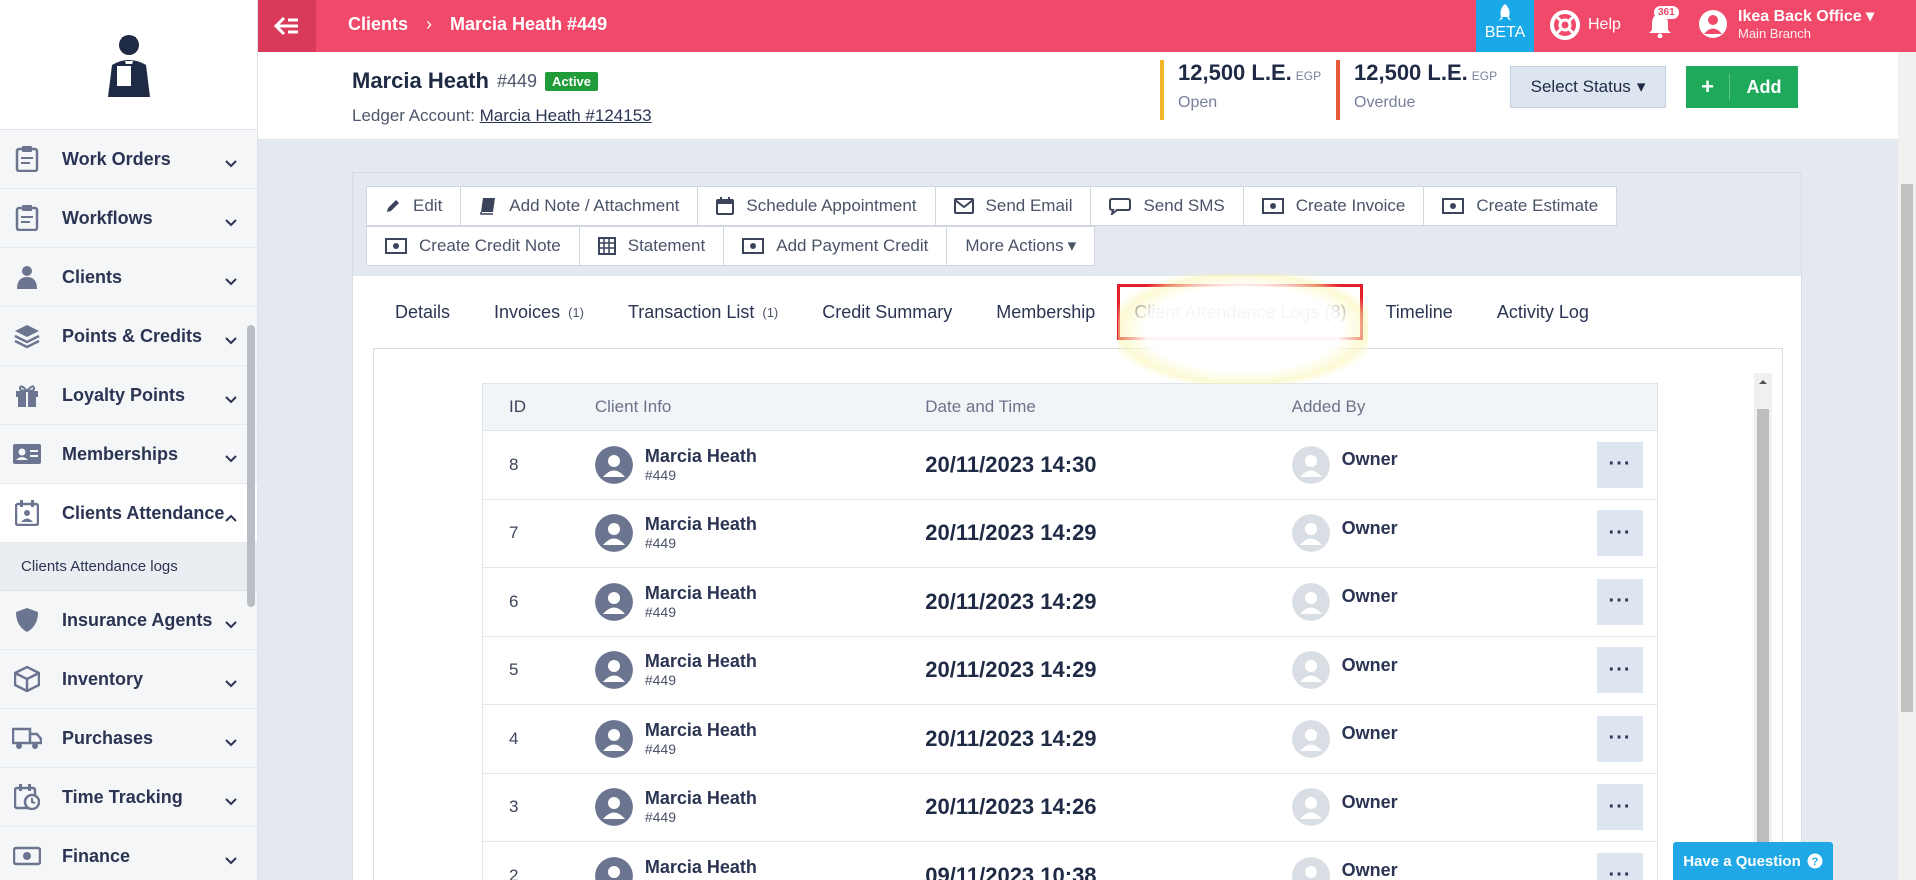  I want to click on sidebar-subitem-attendance-logs: Clients Attendance logs, so click(128, 567).